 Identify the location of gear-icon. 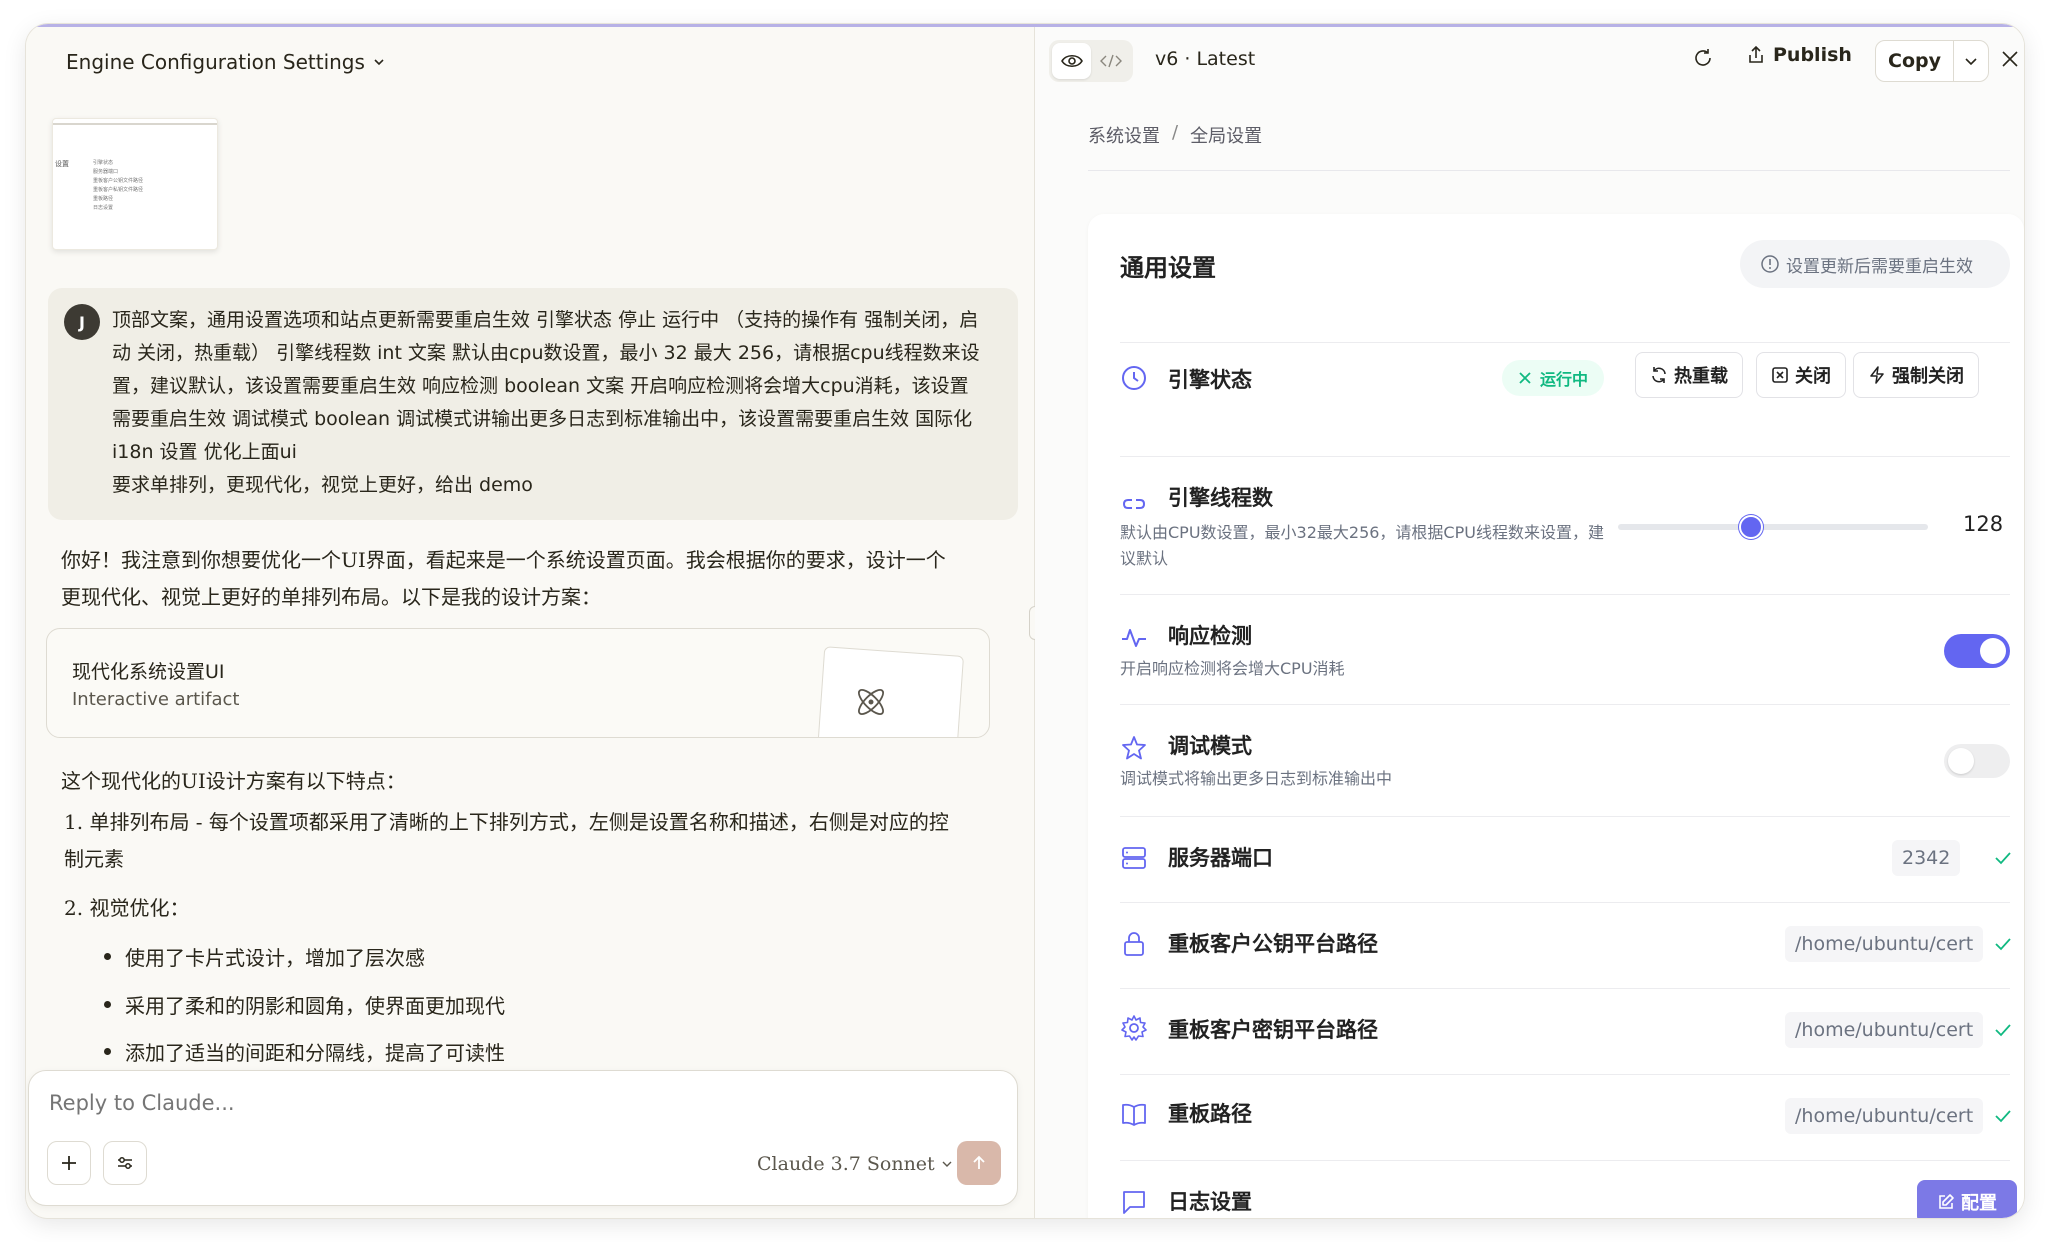
(1134, 1028).